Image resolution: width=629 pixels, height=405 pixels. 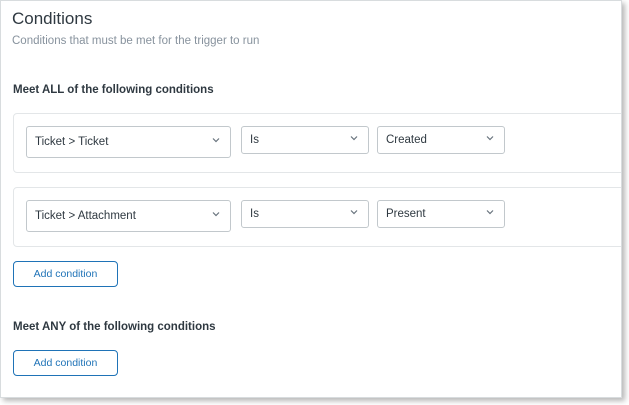 What do you see at coordinates (72, 142) in the screenshot?
I see `field-select-value: Ticket > Ticket` at bounding box center [72, 142].